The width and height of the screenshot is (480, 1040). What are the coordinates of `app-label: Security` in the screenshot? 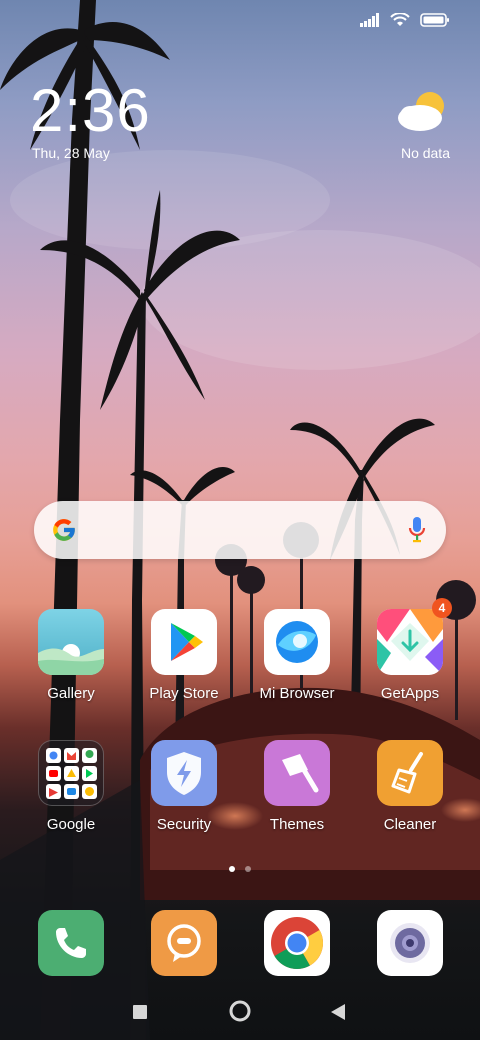 It's located at (184, 824).